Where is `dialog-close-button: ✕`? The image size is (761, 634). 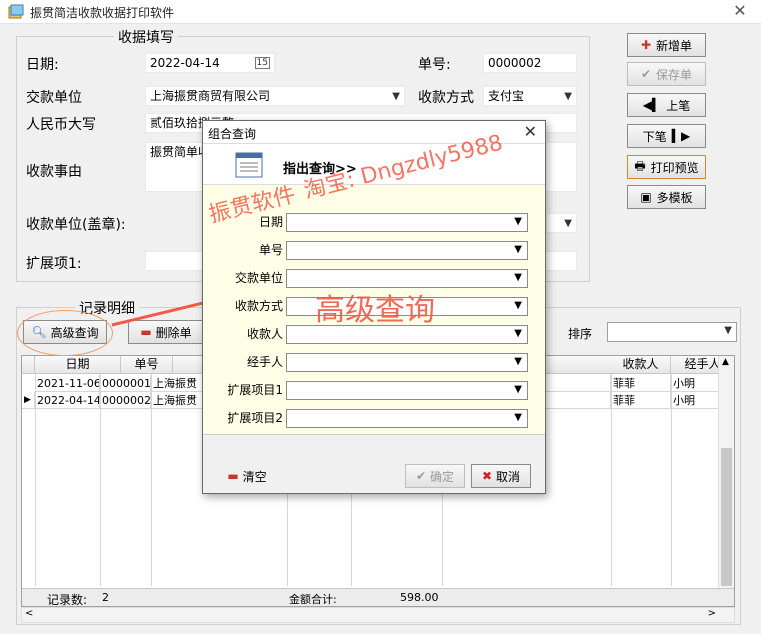 dialog-close-button: ✕ is located at coordinates (530, 131).